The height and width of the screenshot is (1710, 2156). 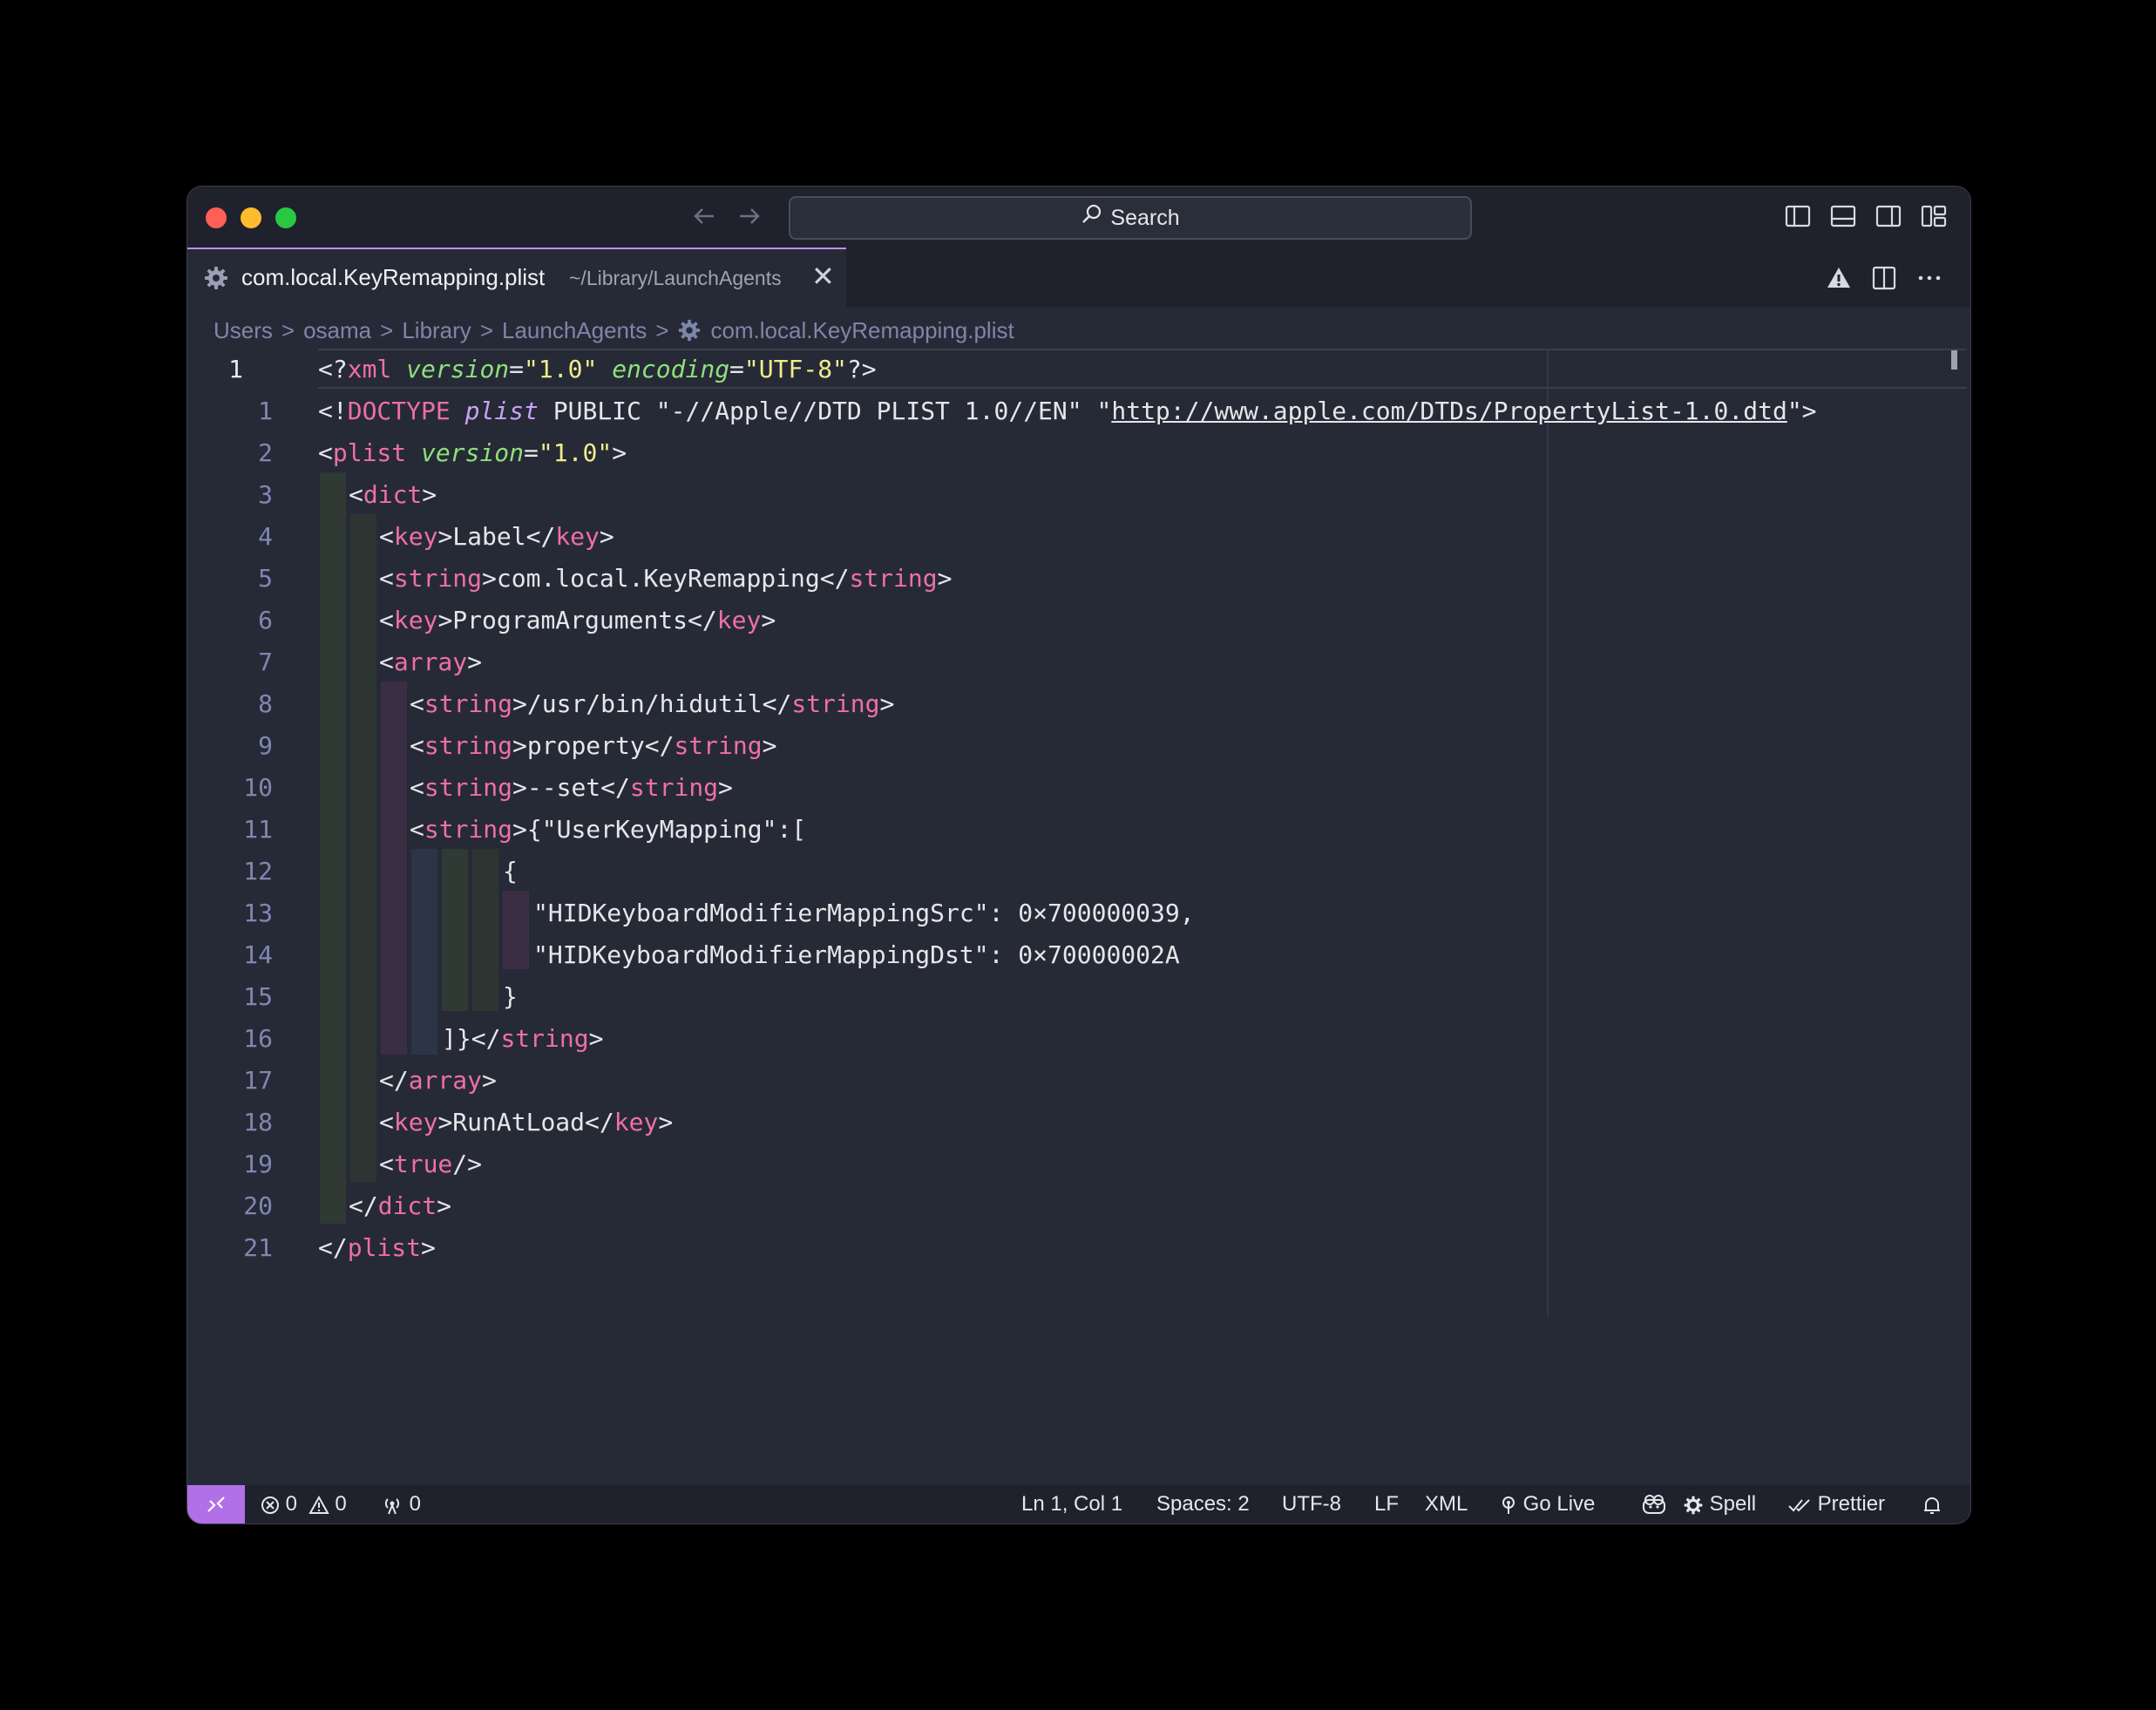 What do you see at coordinates (265, 578) in the screenshot?
I see `line-number: 5` at bounding box center [265, 578].